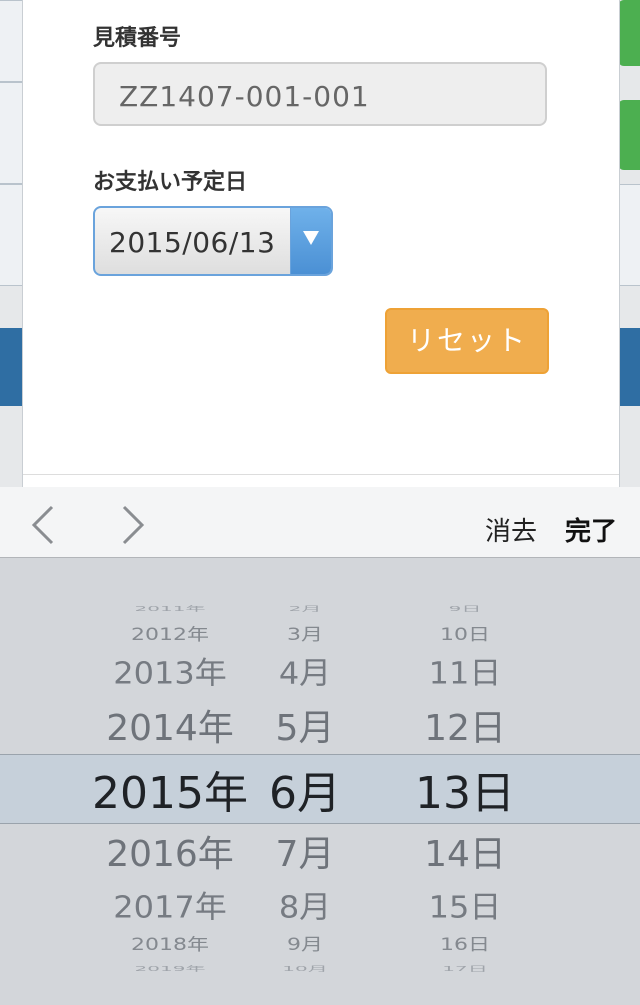 This screenshot has height=1005, width=640. I want to click on picker-month: 5月, so click(305, 725).